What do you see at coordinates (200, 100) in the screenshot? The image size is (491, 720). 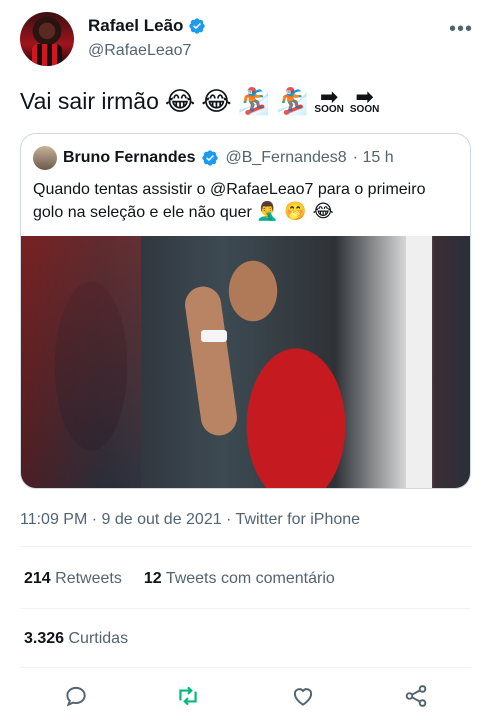 I see `tweet-text: Vai sair irmão 😂 😂 🏂 🏂 ➡ SOON ➡ SOON` at bounding box center [200, 100].